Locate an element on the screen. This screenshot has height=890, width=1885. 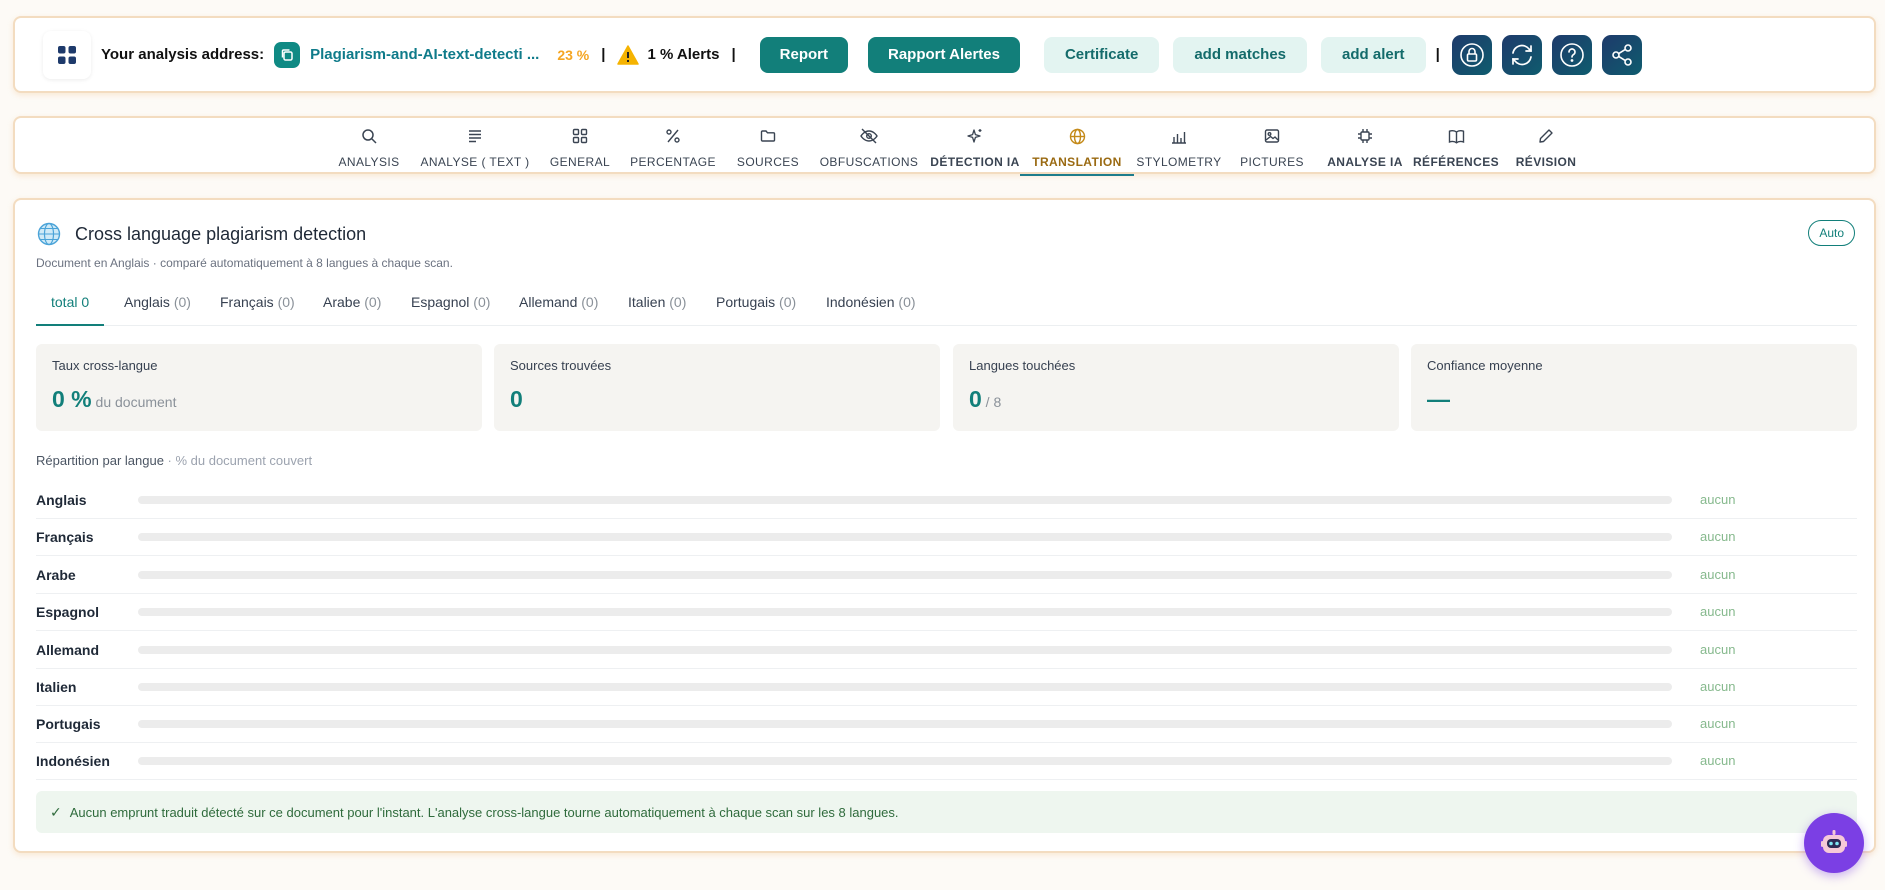
tab-analyse-ia: ANALYSE IA is located at coordinates (1365, 148).